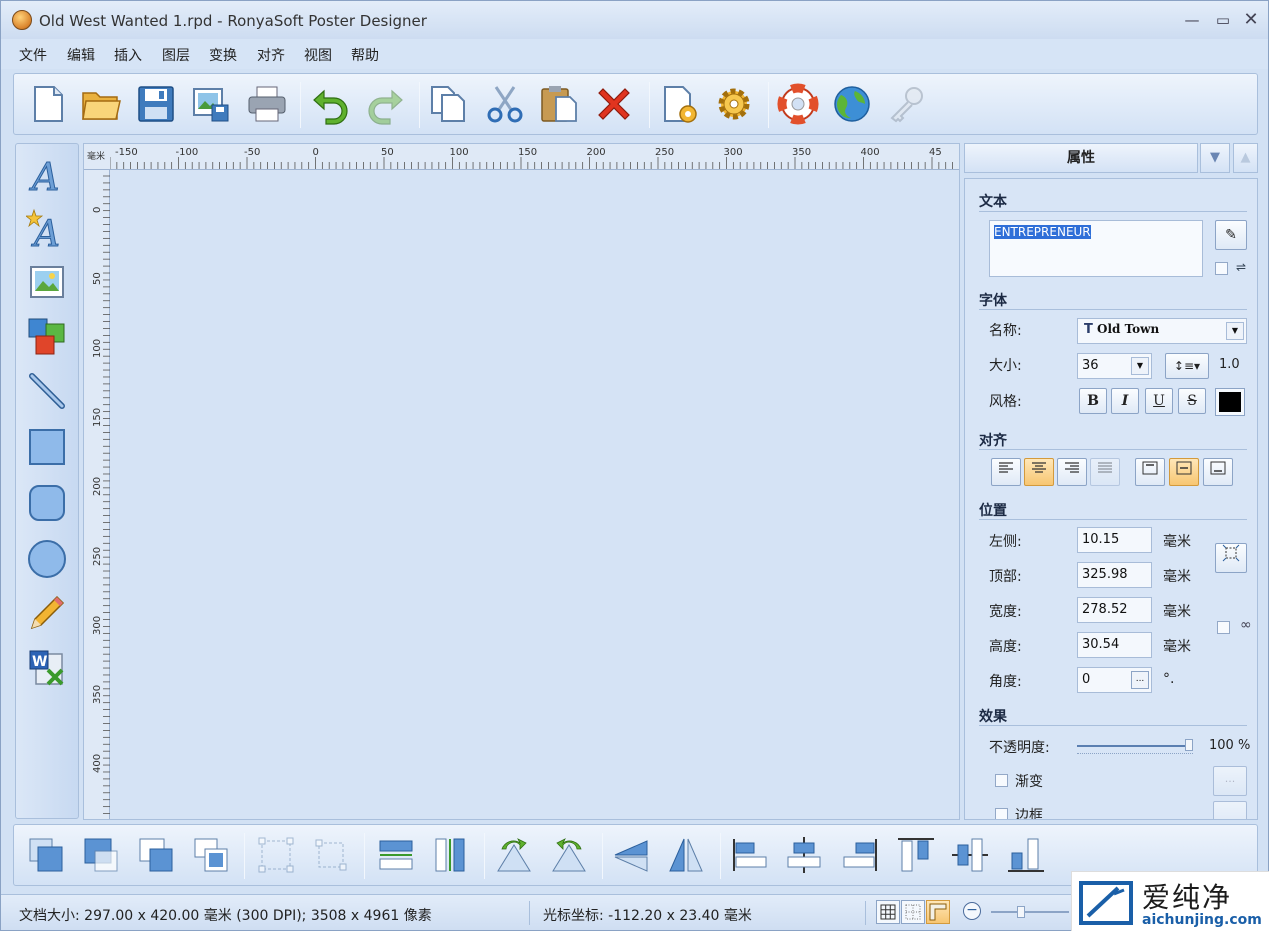 Image resolution: width=1269 pixels, height=931 pixels. I want to click on align-right-button, so click(1072, 472).